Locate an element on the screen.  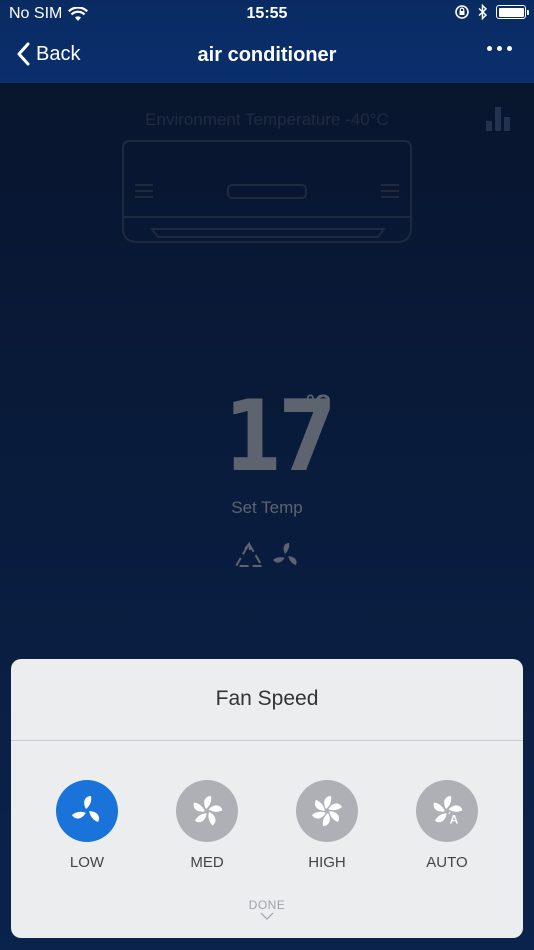
page-title: air conditioner is located at coordinates (267, 55).